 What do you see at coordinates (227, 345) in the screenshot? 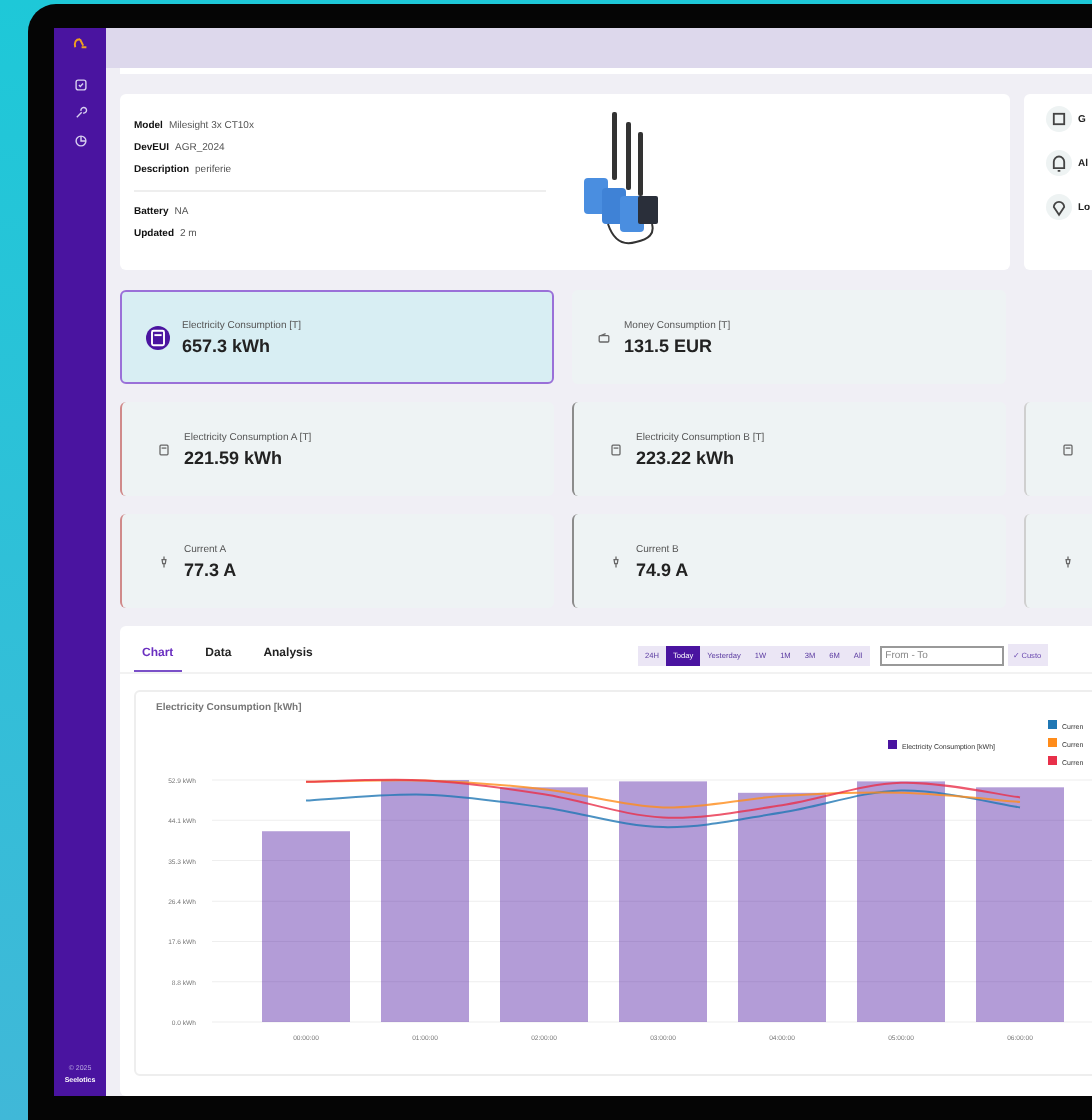
I see `metric-value: 657.3 kWh` at bounding box center [227, 345].